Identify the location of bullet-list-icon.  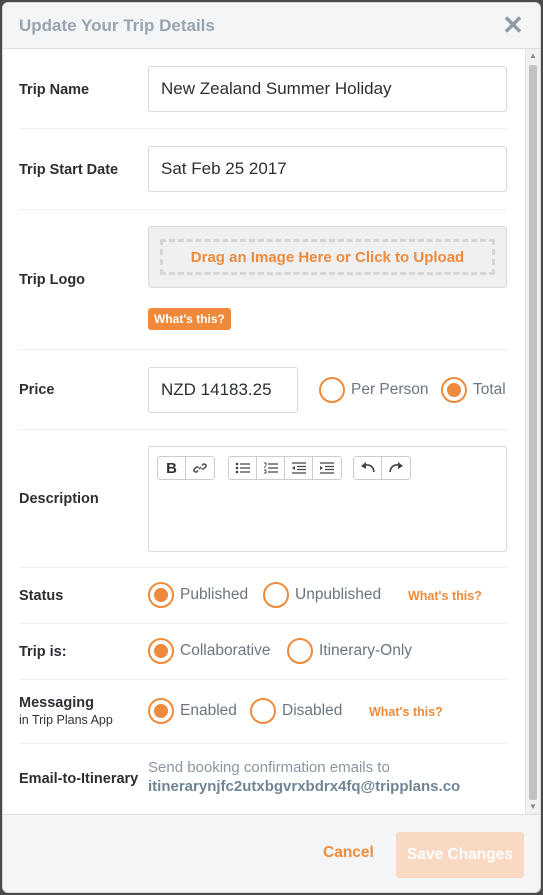
(243, 468).